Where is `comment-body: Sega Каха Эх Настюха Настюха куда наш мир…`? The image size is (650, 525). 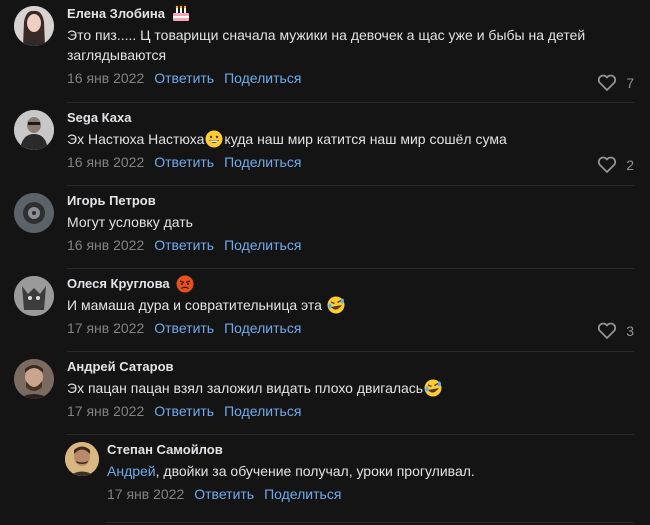
comment-body: Sega Каха Эх Настюха Настюха куда наш мир… is located at coordinates (358, 145).